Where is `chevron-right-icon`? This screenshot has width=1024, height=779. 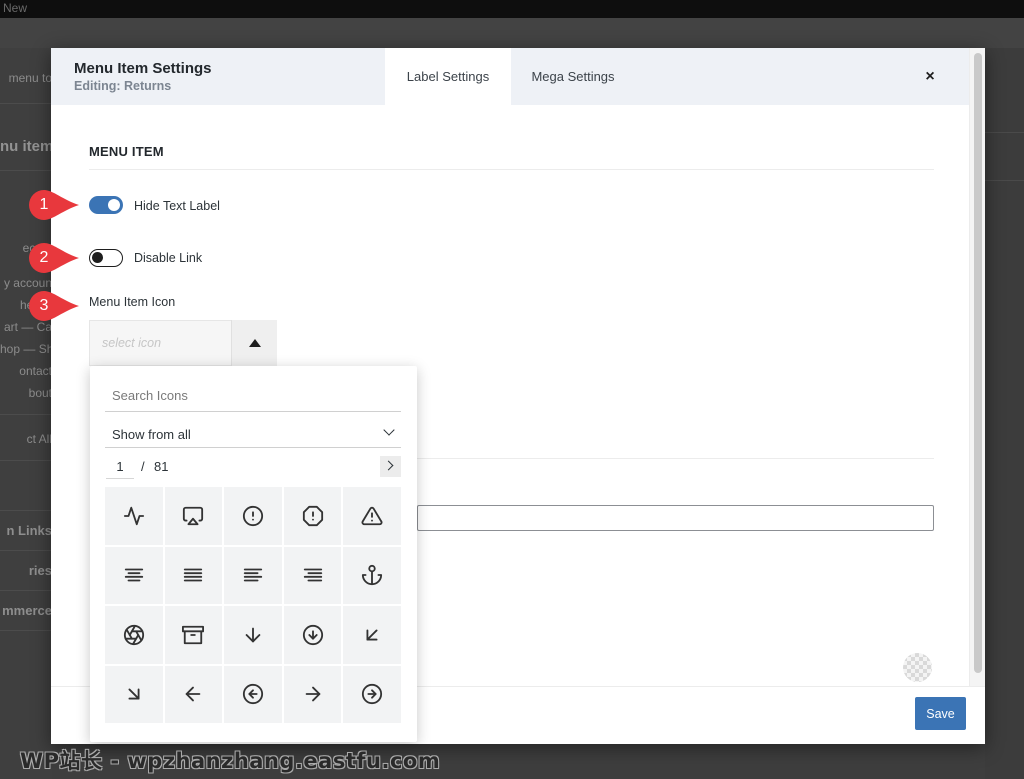 chevron-right-icon is located at coordinates (388, 465).